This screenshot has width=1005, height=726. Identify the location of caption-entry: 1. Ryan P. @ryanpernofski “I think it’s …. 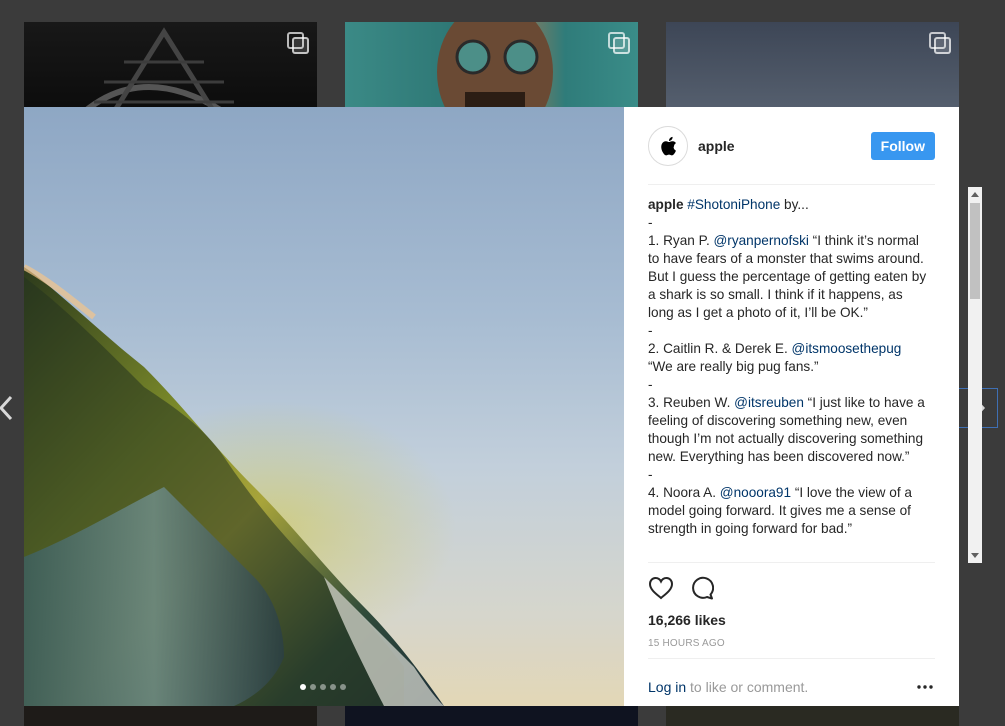
(788, 277).